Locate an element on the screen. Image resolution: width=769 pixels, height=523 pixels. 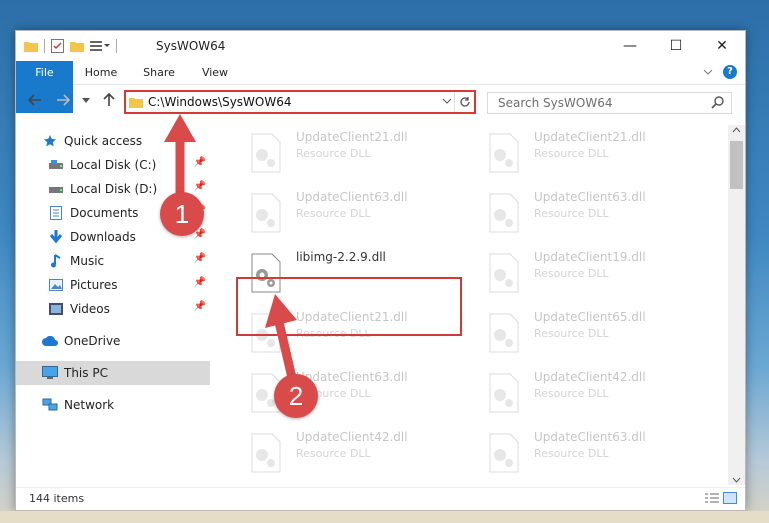
window-title: SysWOW64 is located at coordinates (191, 46).